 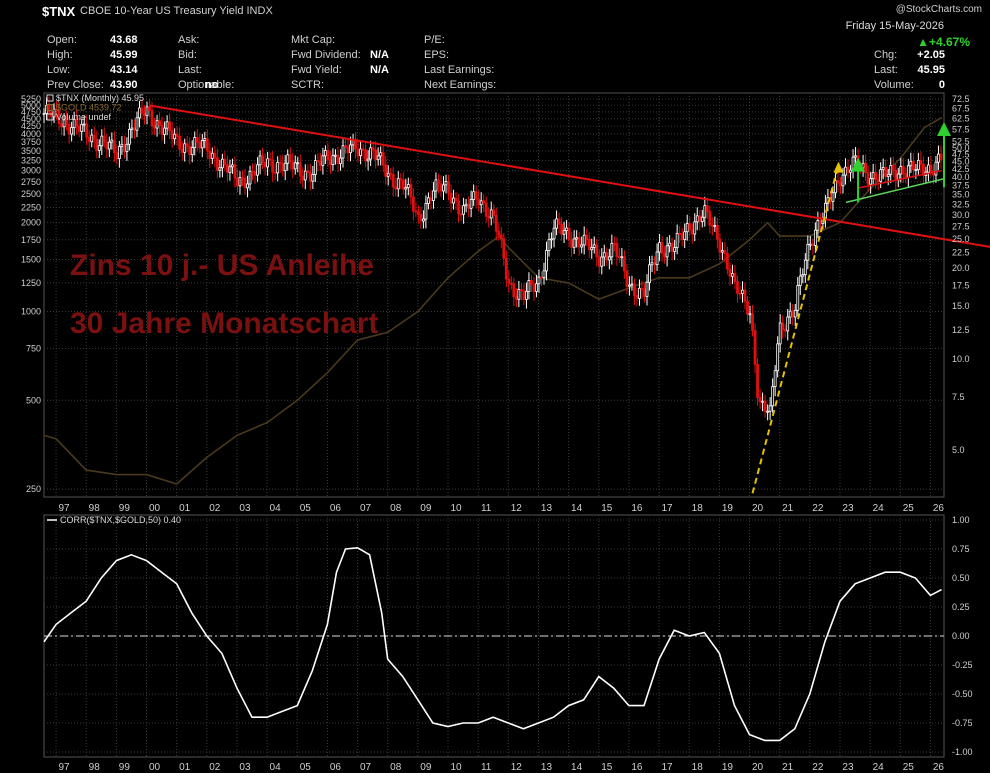 What do you see at coordinates (31, 171) in the screenshot?
I see `left-tick-label: 3000` at bounding box center [31, 171].